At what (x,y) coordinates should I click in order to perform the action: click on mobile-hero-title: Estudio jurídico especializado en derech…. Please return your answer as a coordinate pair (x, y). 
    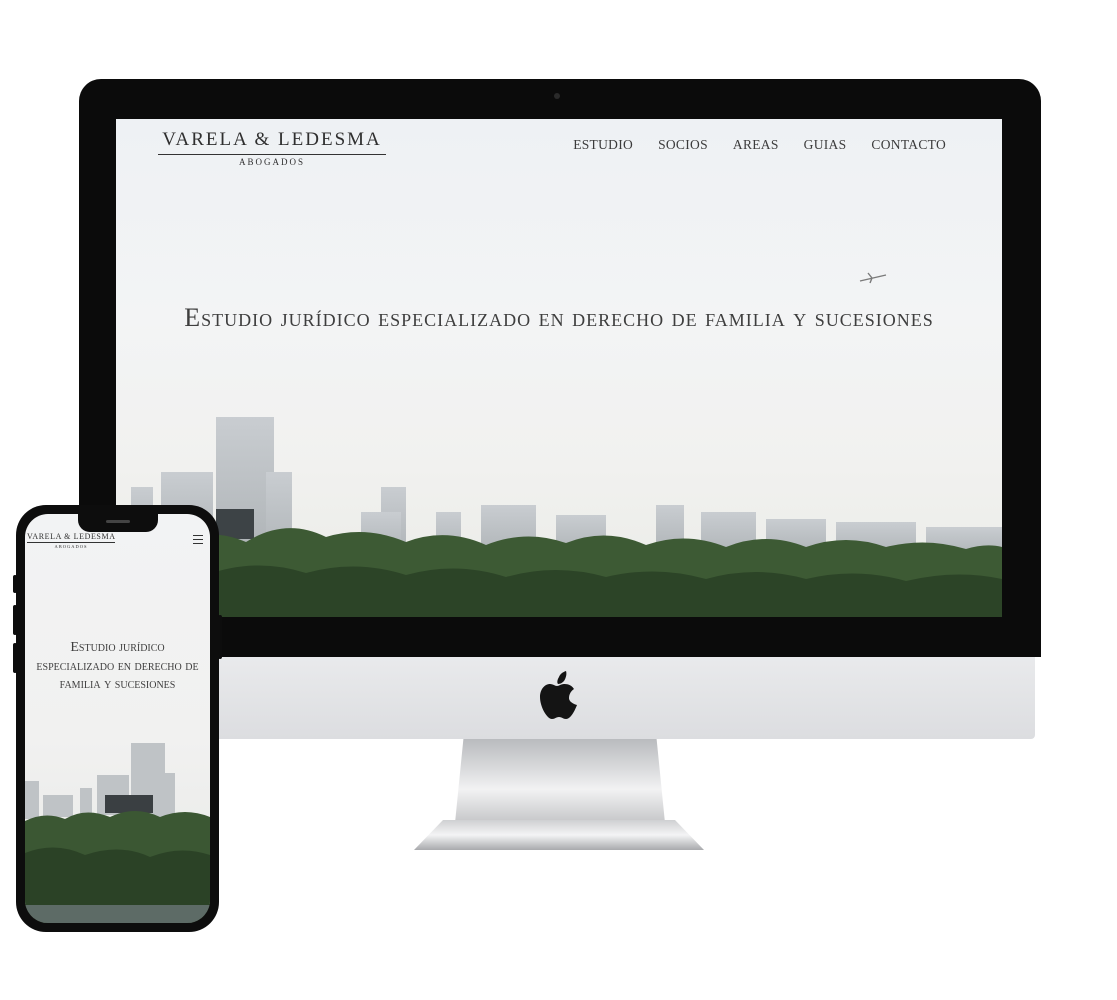
    Looking at the image, I should click on (117, 666).